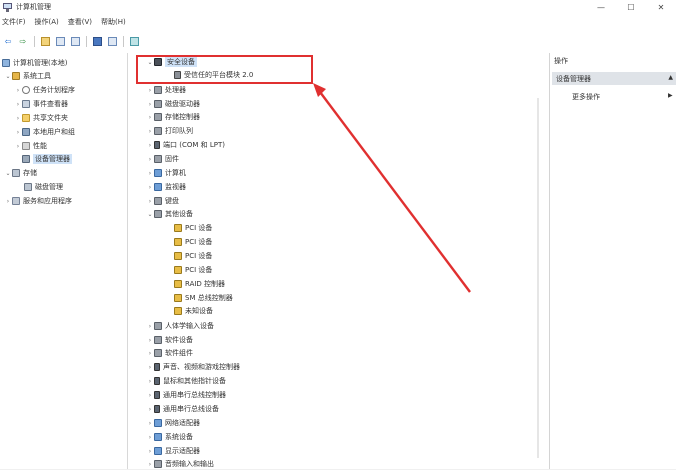 Image resolution: width=676 pixels, height=470 pixels. What do you see at coordinates (40, 63) in the screenshot?
I see `tree-label: 计算机管理(本地)` at bounding box center [40, 63].